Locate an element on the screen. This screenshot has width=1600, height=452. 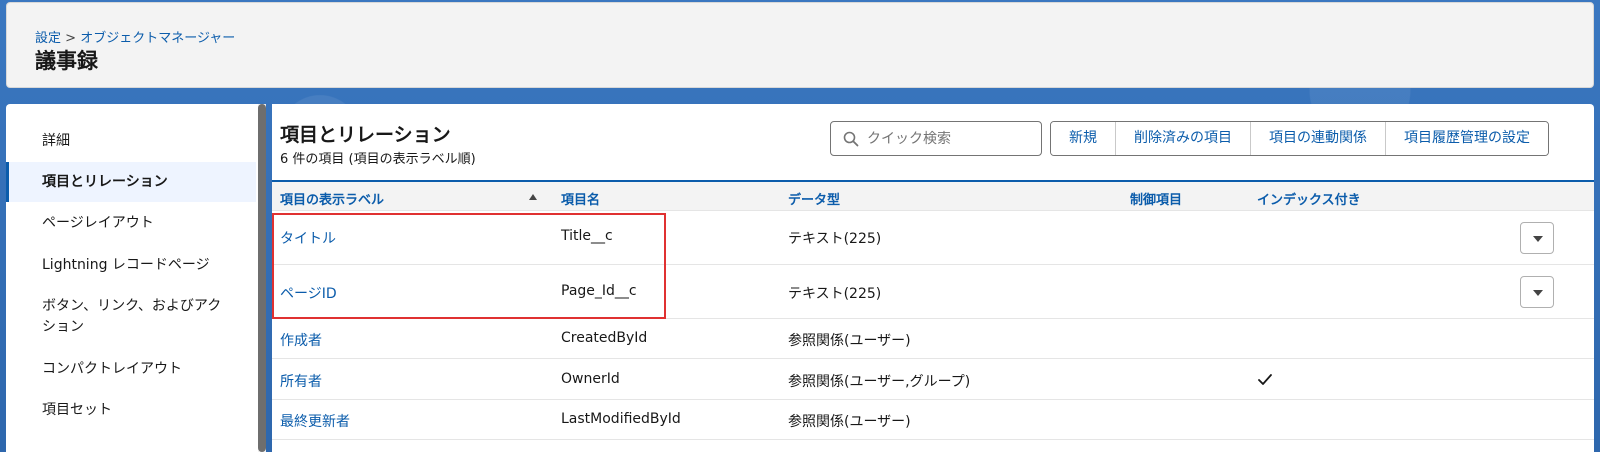
field-api-name: OwnerId is located at coordinates (590, 379).